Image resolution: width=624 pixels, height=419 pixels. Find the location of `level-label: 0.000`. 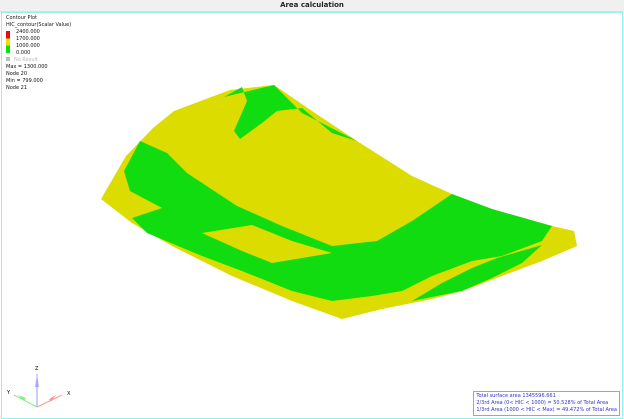

level-label: 0.000 is located at coordinates (23, 53).